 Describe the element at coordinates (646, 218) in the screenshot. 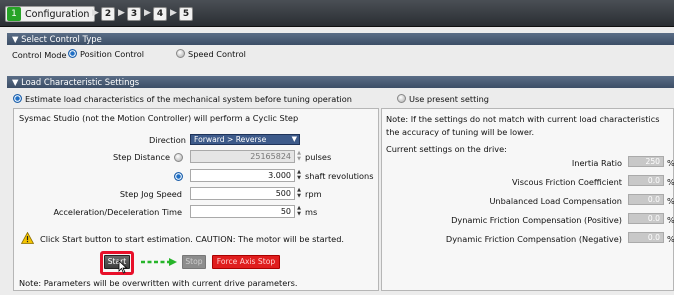

I see `dynamic-friction-positive-value: 0.0` at that location.